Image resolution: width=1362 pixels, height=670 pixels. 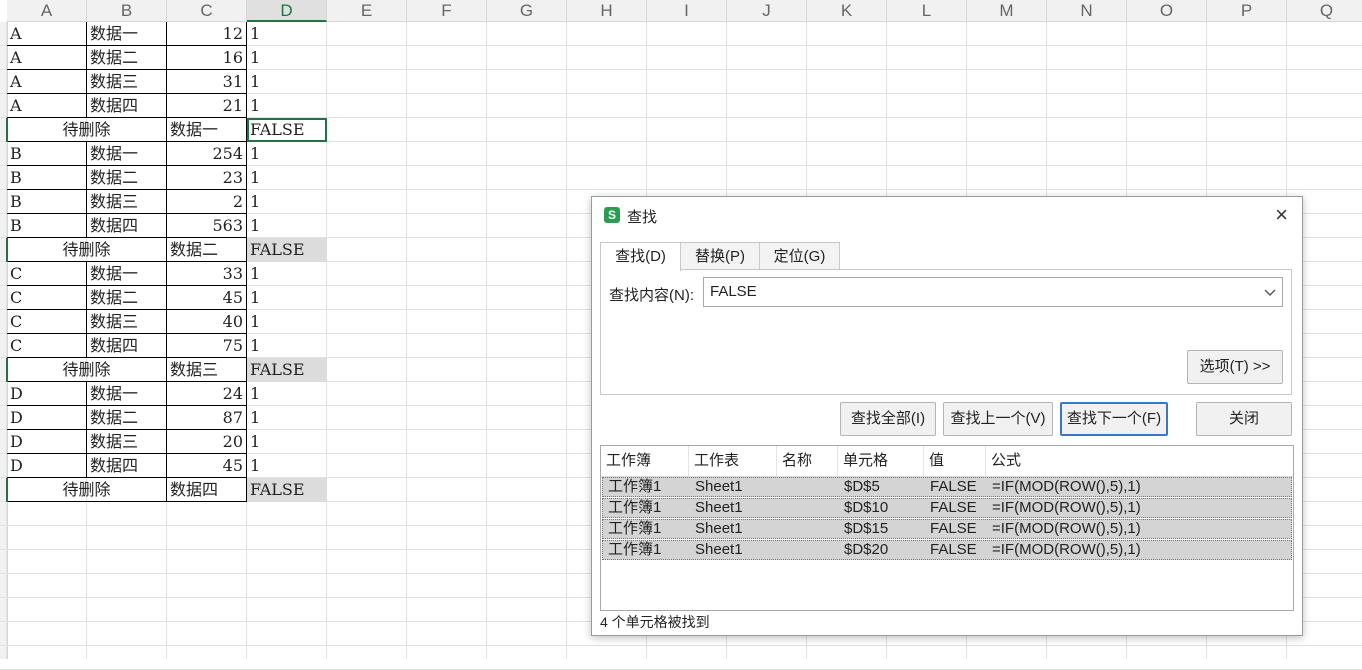 I want to click on results-header-workbook: 工作簿, so click(x=645, y=461).